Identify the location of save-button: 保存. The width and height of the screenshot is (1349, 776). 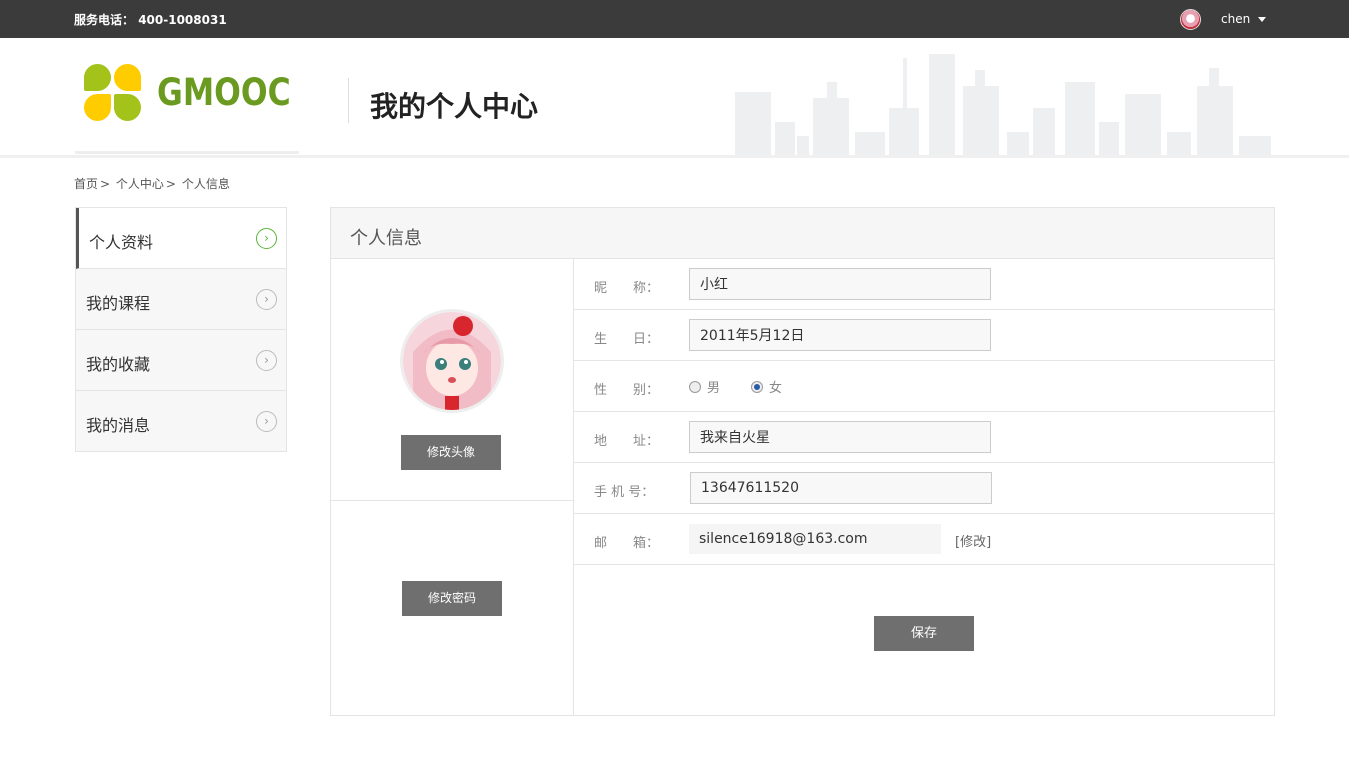
(924, 633).